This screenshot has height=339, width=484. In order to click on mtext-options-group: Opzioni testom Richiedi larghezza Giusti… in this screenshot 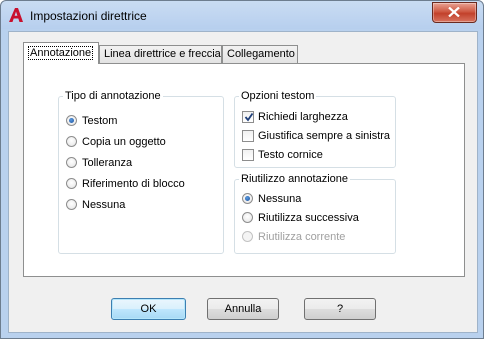, I will do `click(315, 129)`.